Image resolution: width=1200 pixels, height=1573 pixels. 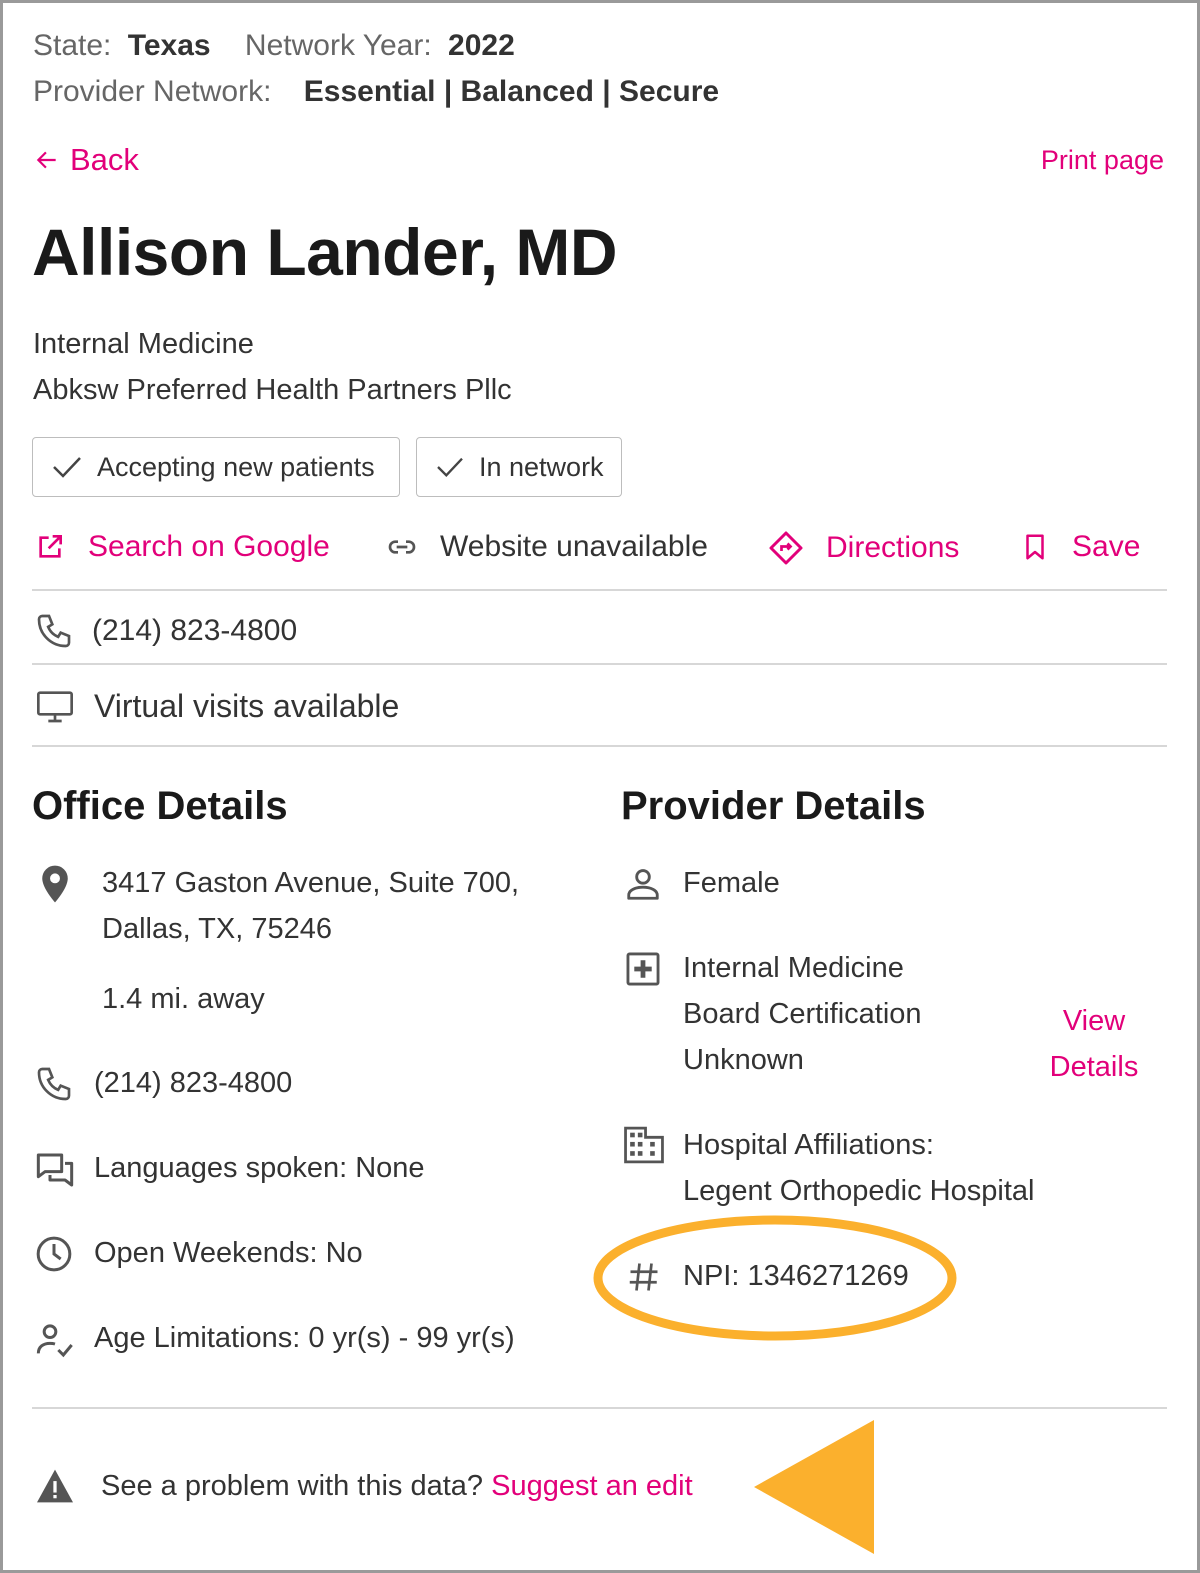 I want to click on save-link: Save, so click(x=1080, y=547).